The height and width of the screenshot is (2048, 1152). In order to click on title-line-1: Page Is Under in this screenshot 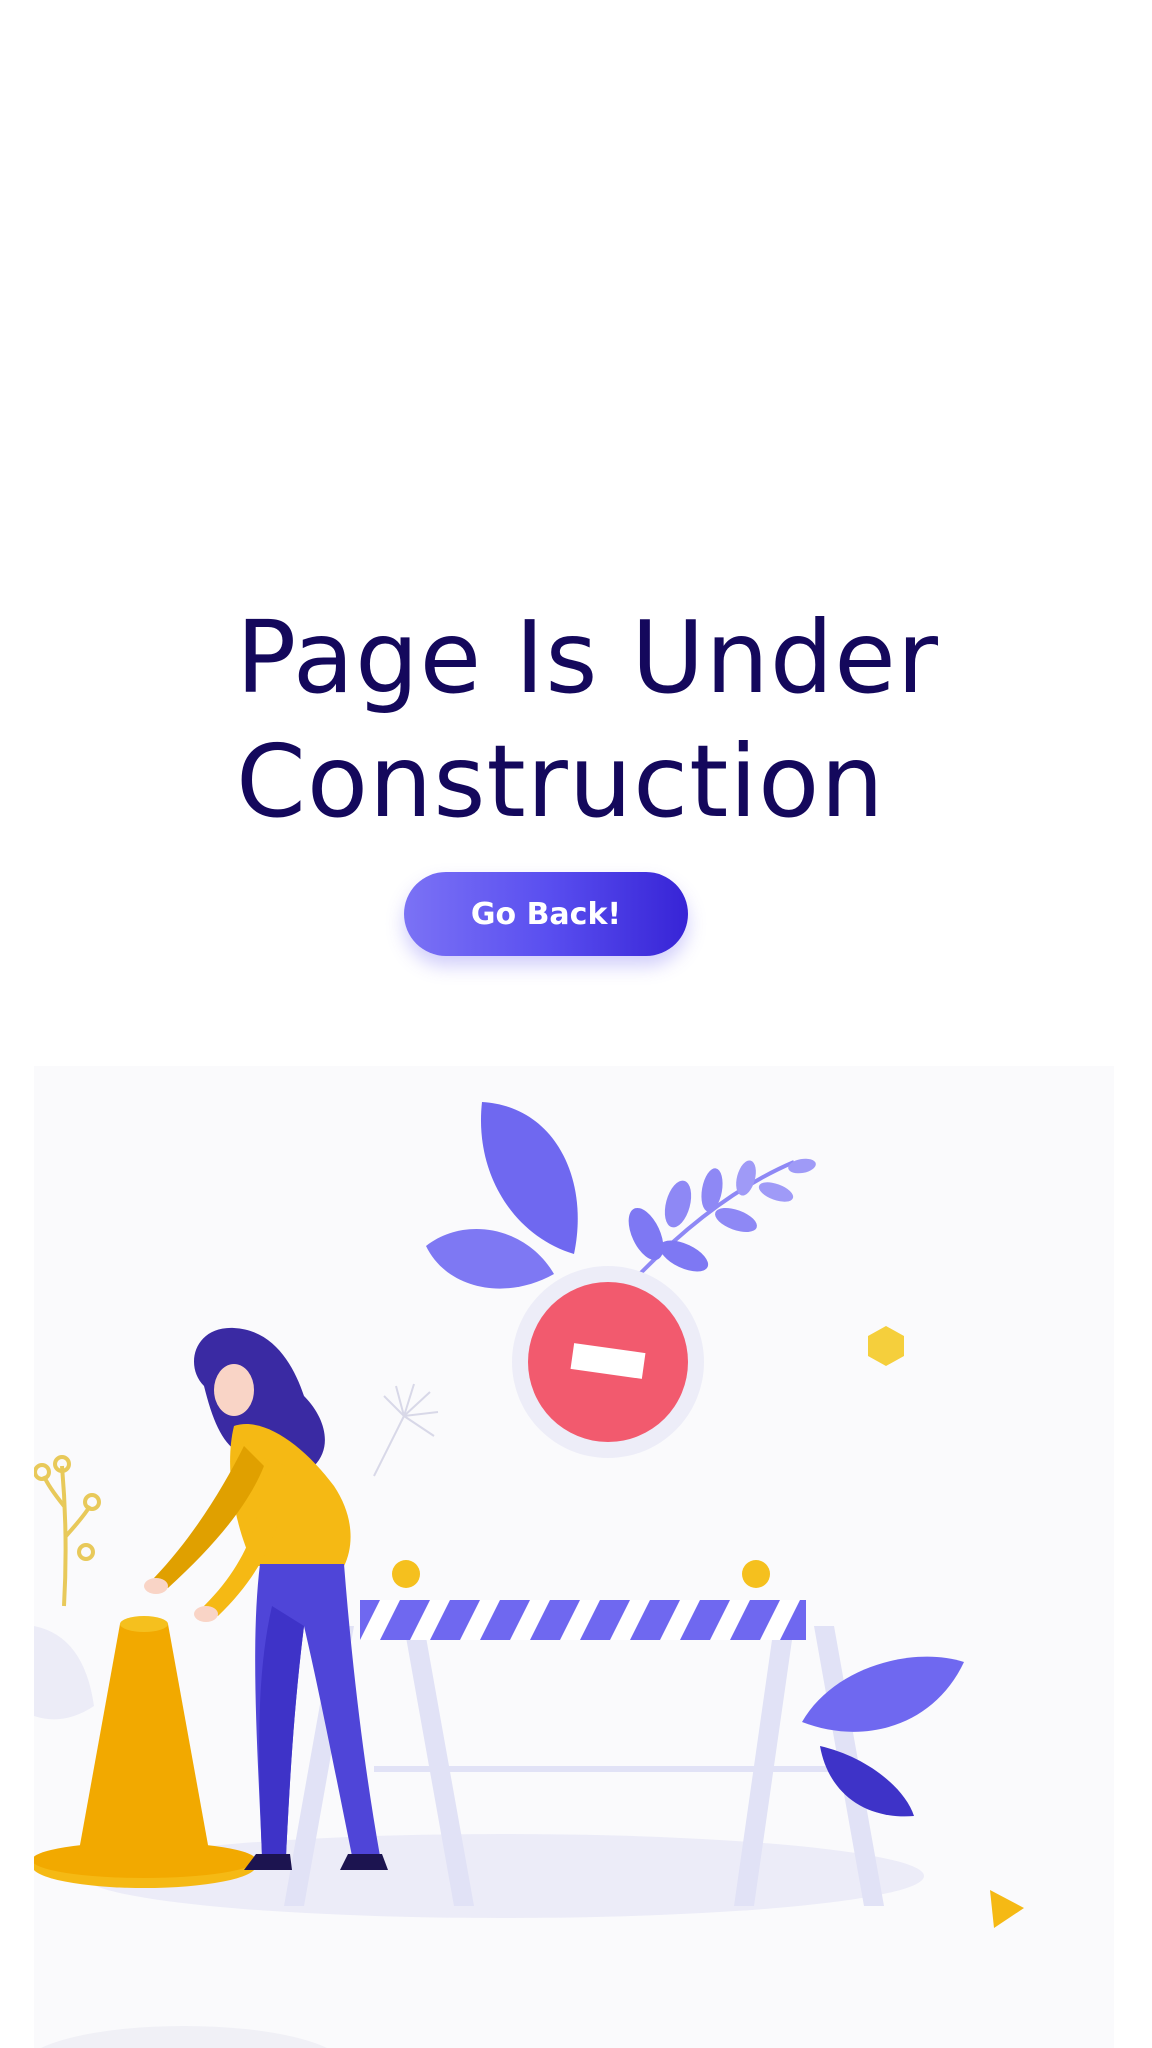, I will do `click(587, 657)`.